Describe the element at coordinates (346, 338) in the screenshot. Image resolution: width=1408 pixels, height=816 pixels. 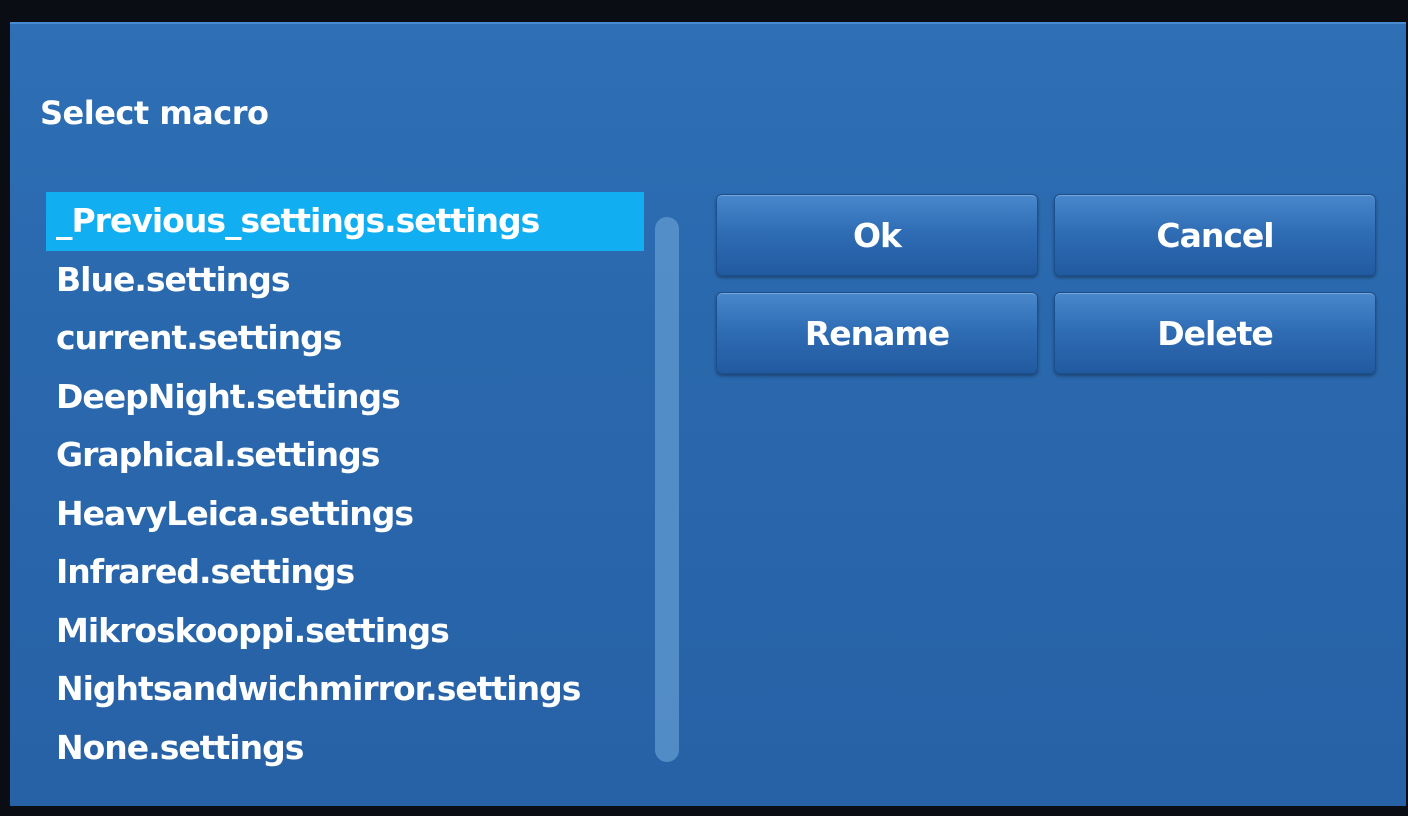
I see `list-item: current.settings` at that location.